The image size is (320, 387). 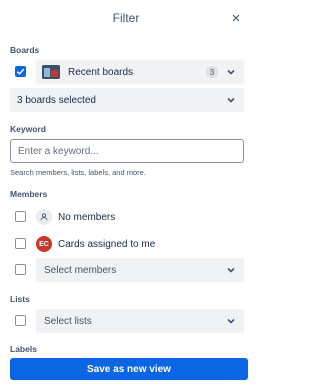 I want to click on assigned-to-me-option: EC Cards assigned to me, so click(x=95, y=244).